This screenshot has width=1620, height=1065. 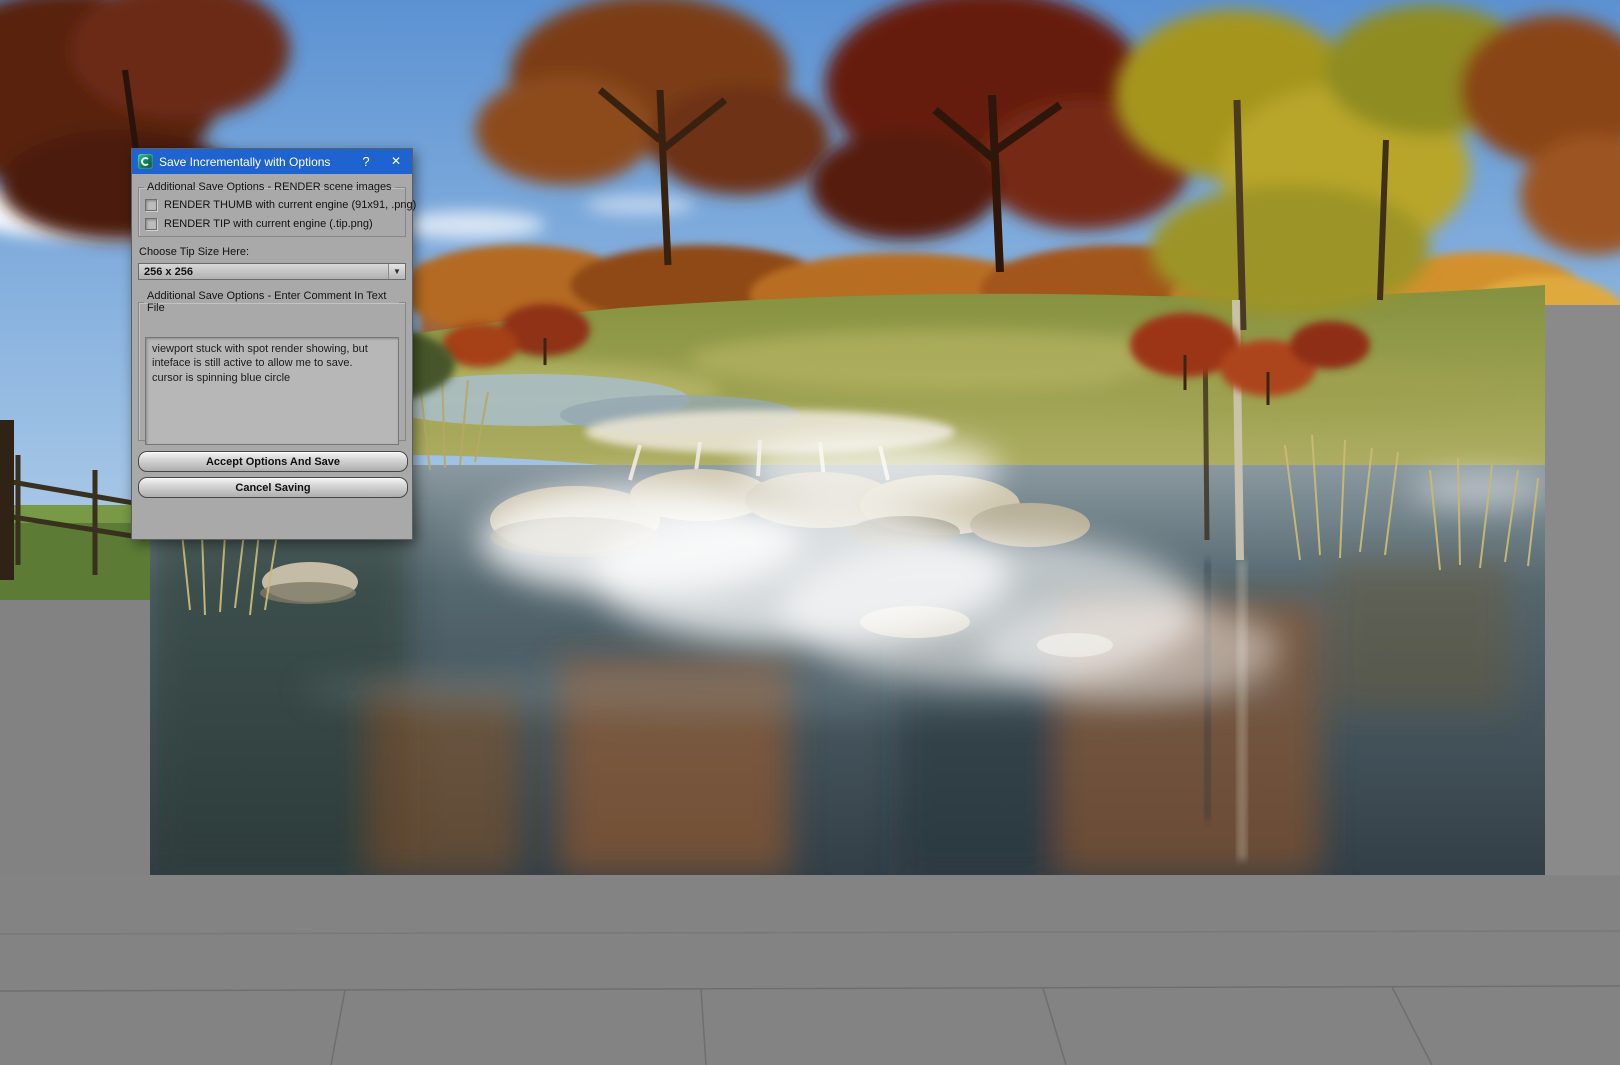 What do you see at coordinates (273, 461) in the screenshot?
I see `accept-button: Accept Options And Save` at bounding box center [273, 461].